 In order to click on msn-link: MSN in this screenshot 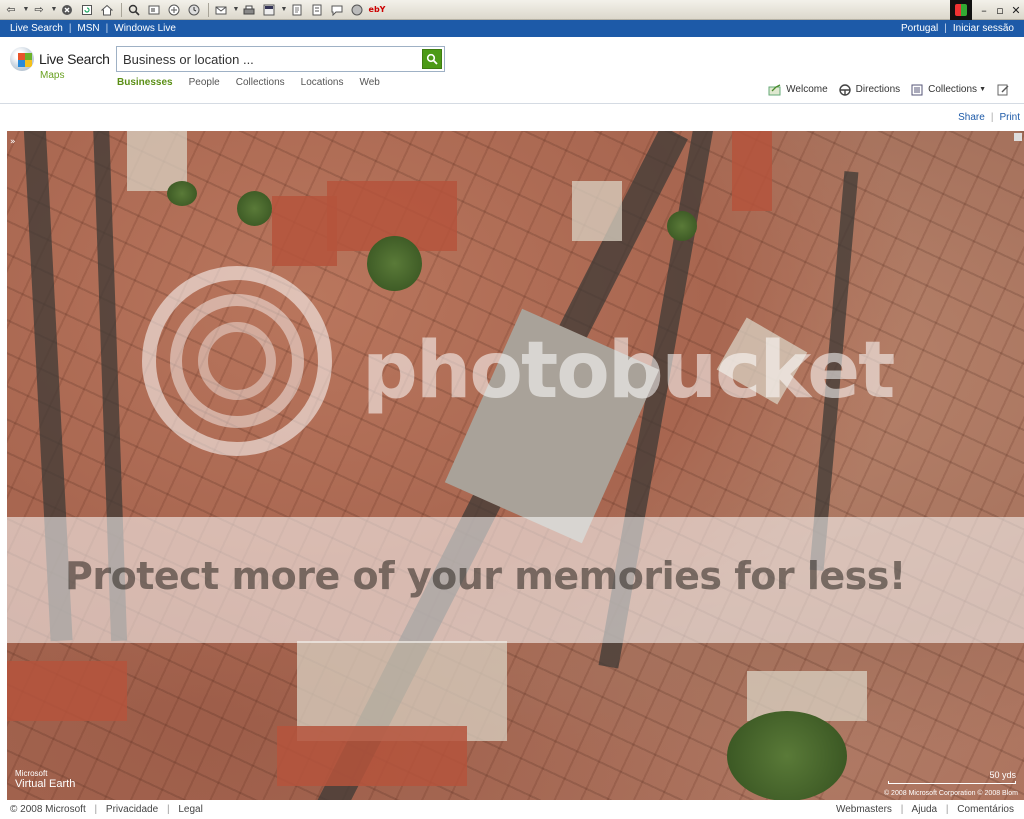, I will do `click(88, 28)`.